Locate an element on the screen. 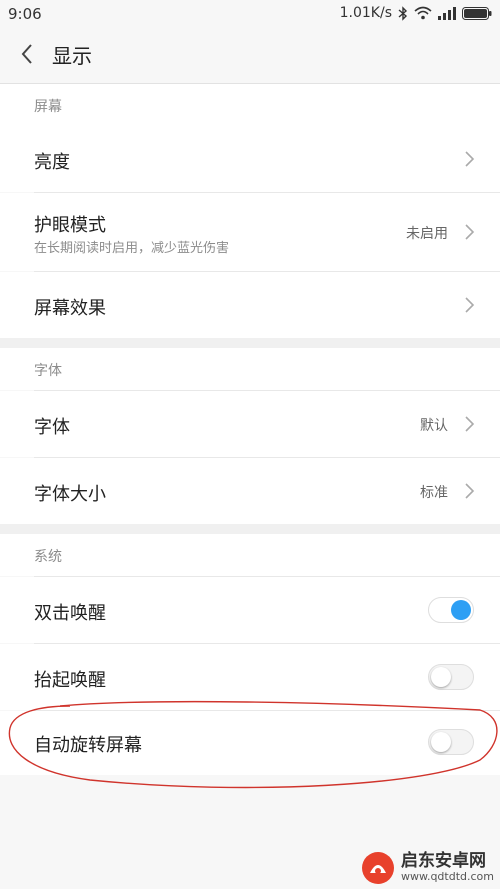 The image size is (500, 889). row-label: 亮度 is located at coordinates (52, 162).